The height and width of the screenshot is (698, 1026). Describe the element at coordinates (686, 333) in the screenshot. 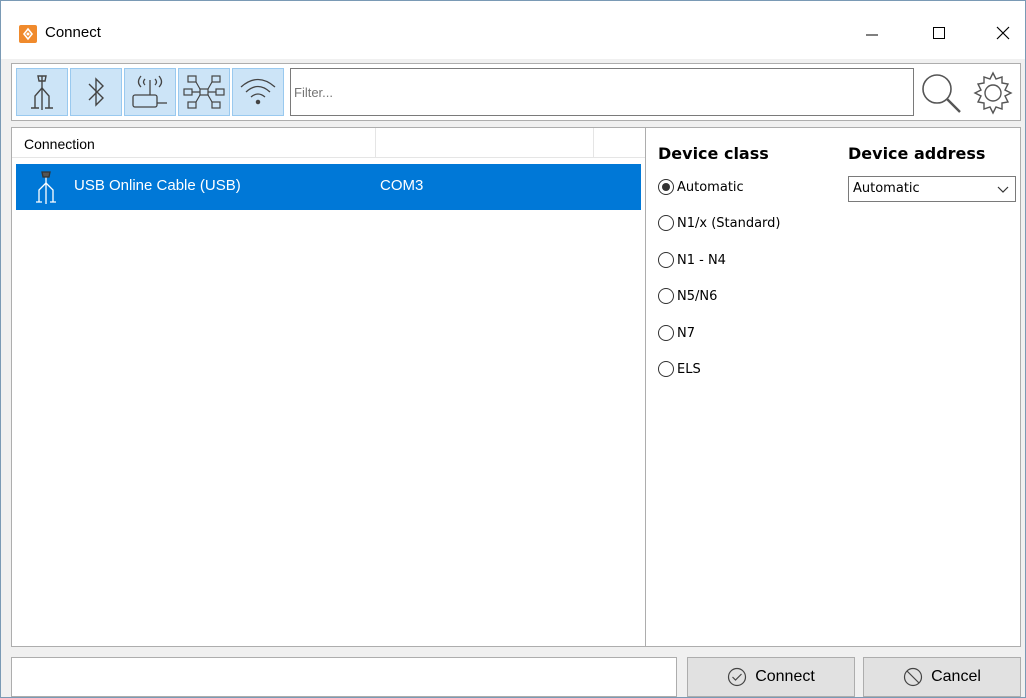

I see `radio-label: N7` at that location.